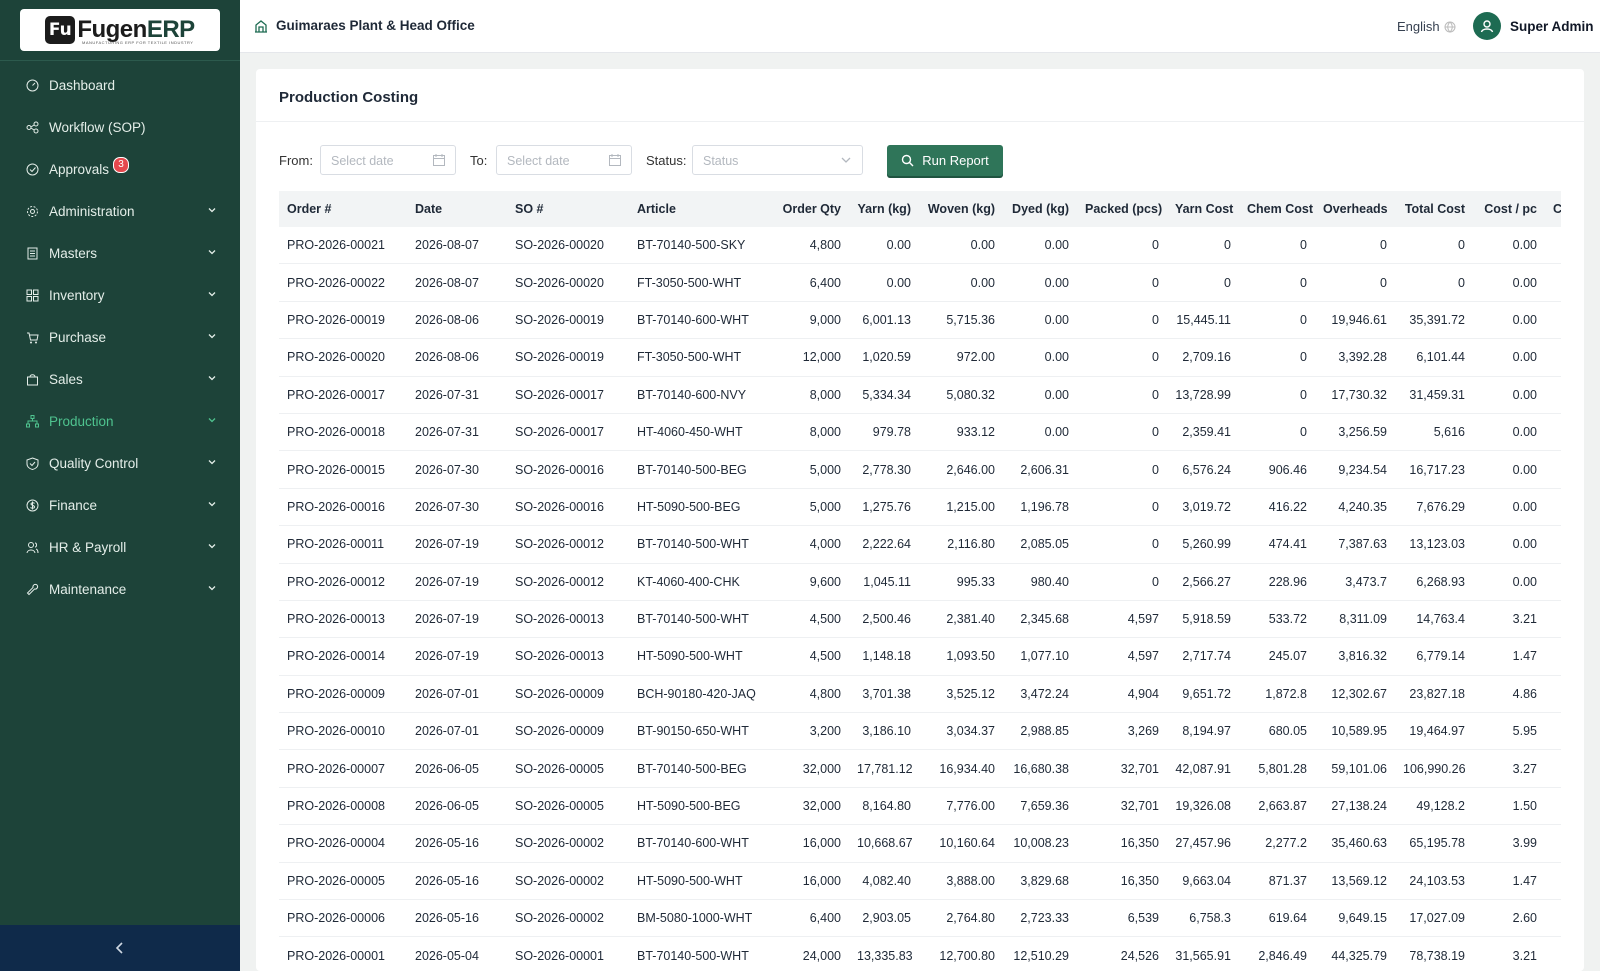 Image resolution: width=1600 pixels, height=971 pixels. Describe the element at coordinates (1203, 731) in the screenshot. I see `table-cell: 8,194.97` at that location.